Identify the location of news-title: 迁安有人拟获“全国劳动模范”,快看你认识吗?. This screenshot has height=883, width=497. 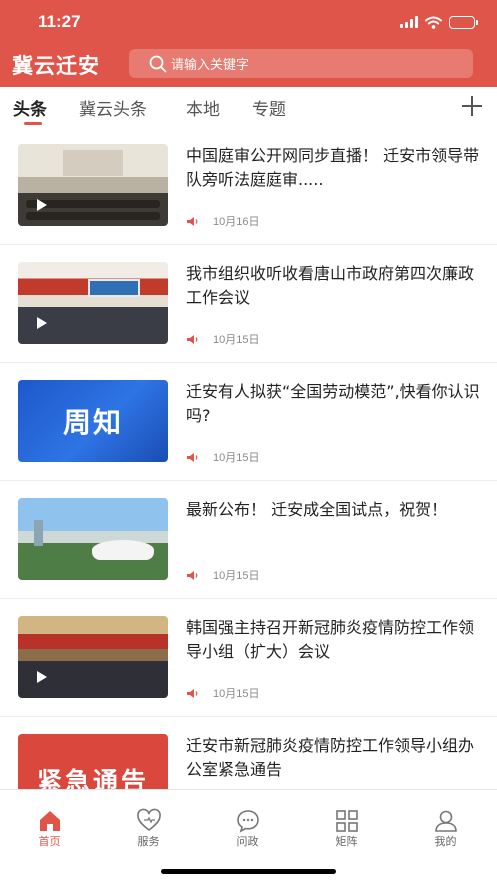
(333, 403).